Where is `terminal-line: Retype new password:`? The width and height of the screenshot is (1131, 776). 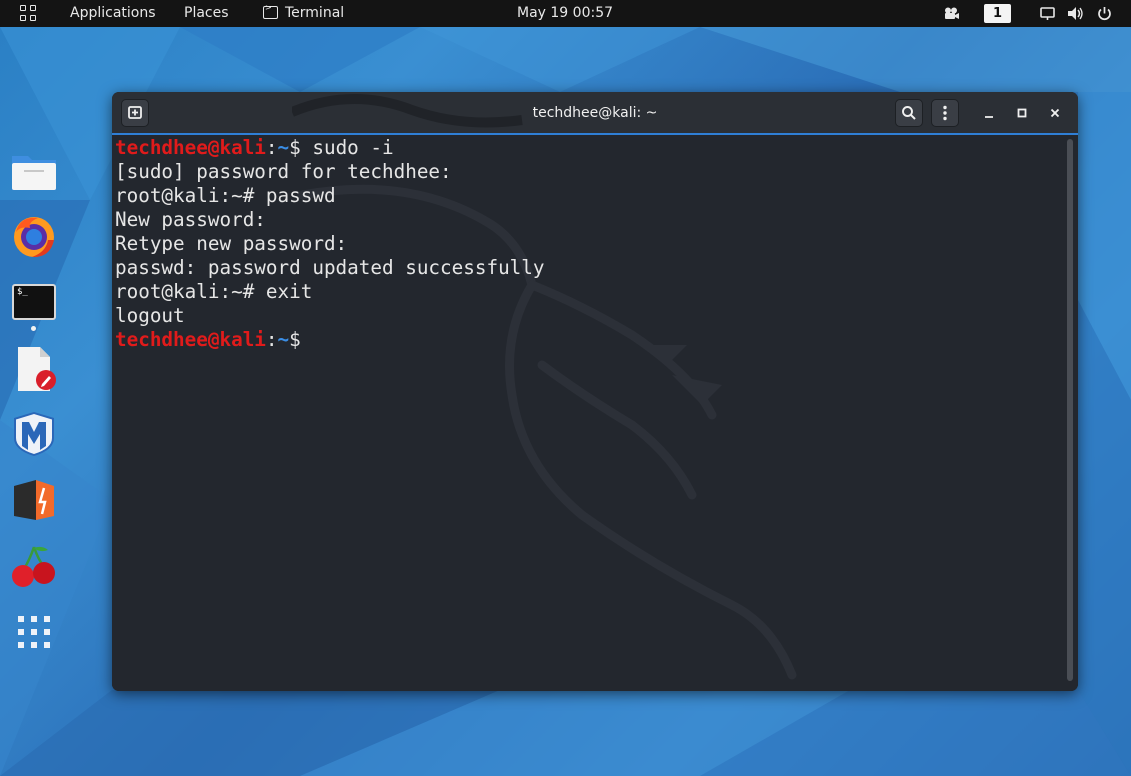 terminal-line: Retype new password: is located at coordinates (231, 243).